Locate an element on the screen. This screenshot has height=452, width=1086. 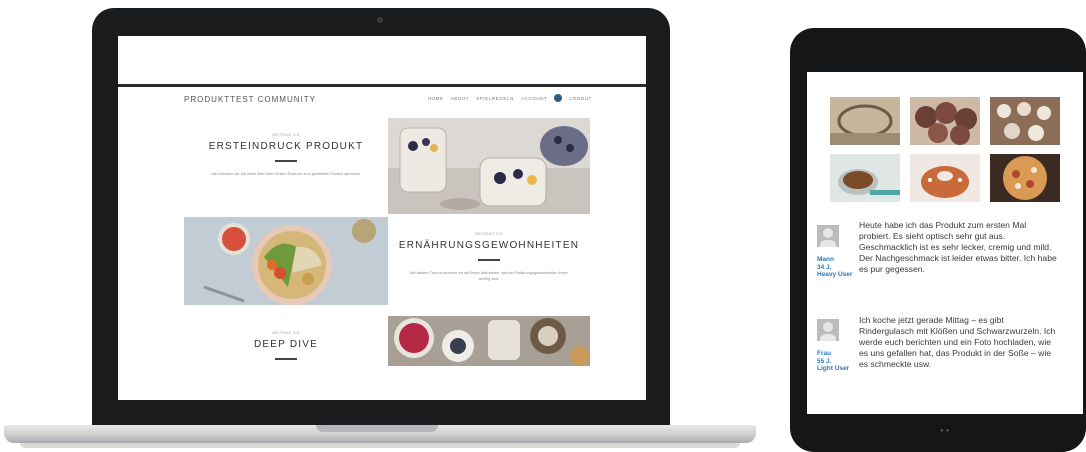
nav-account: ACCOUNT is located at coordinates (534, 98).